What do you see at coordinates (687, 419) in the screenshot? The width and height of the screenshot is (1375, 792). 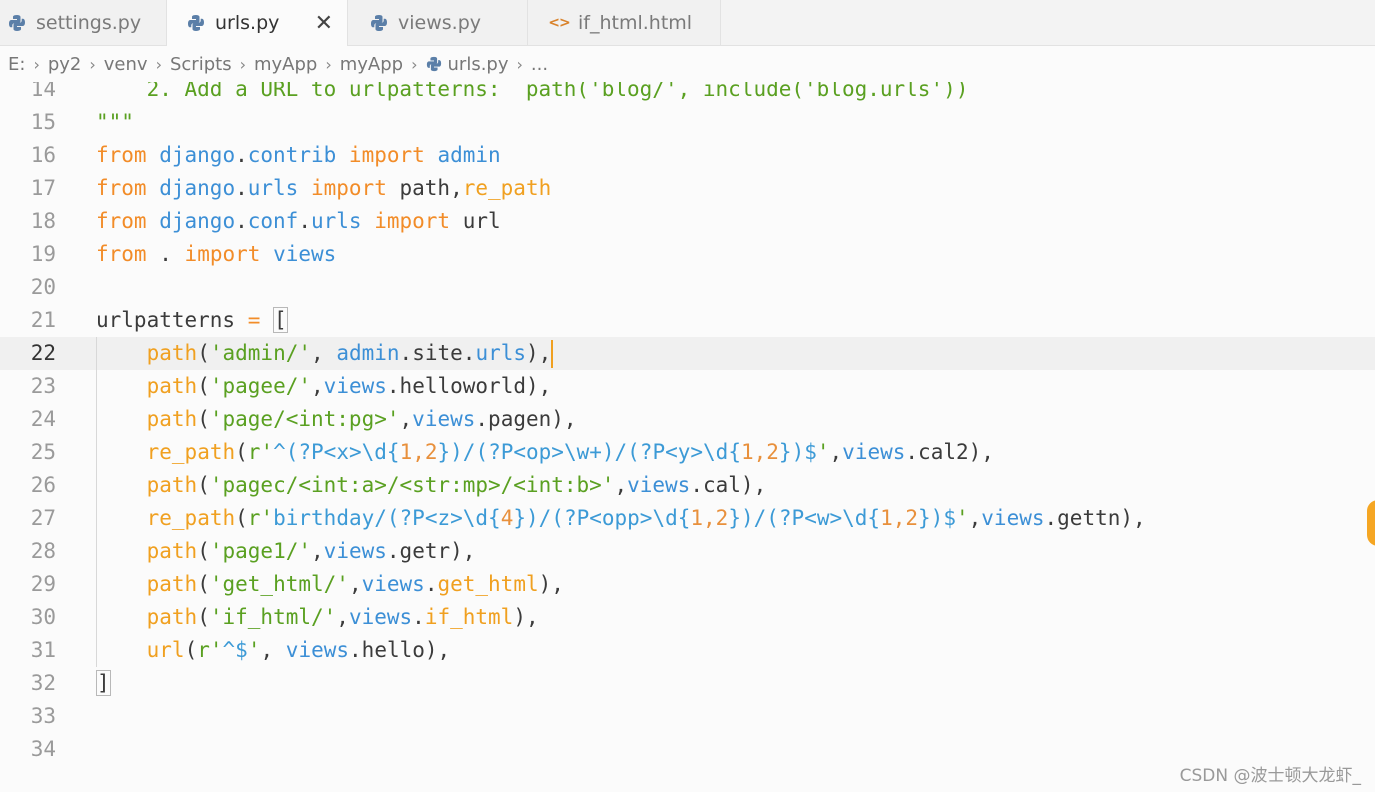 I see `code-line: 24 path('page/<int:pg>',views.pagen),` at bounding box center [687, 419].